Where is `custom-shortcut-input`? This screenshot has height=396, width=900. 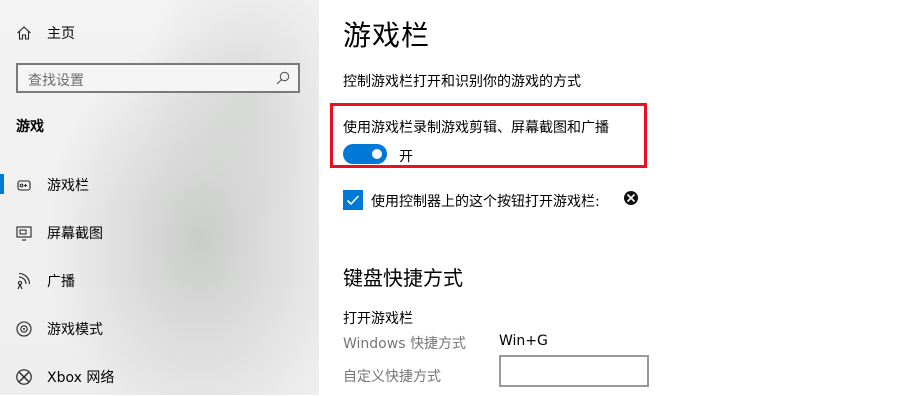 custom-shortcut-input is located at coordinates (574, 371).